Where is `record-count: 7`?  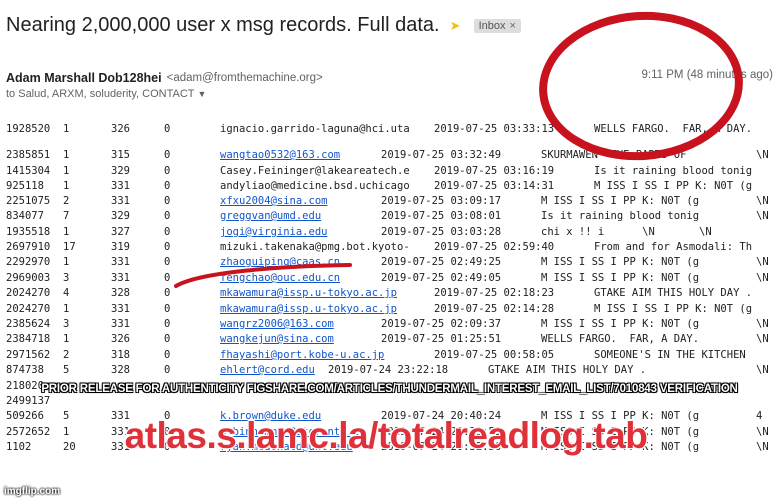
record-count: 7 is located at coordinates (66, 216).